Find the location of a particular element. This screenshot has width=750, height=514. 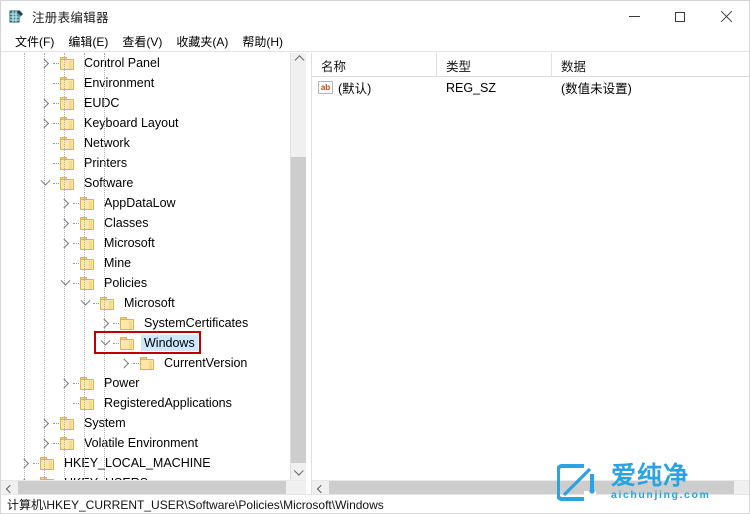

menu-edit: 编辑(E) is located at coordinates (88, 42).